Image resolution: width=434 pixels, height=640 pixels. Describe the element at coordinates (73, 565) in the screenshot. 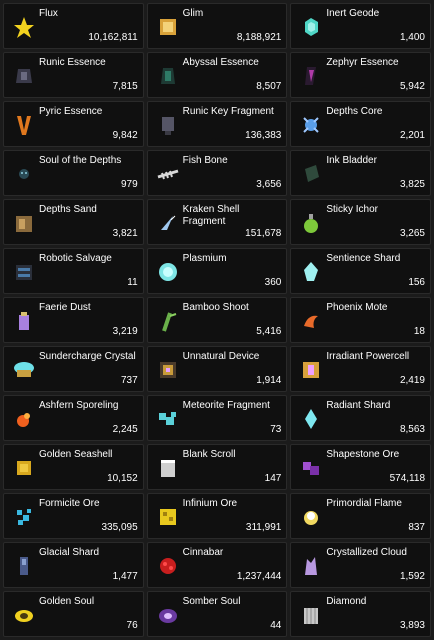

I see `inventory-item: Glacial Shard 1,477` at that location.